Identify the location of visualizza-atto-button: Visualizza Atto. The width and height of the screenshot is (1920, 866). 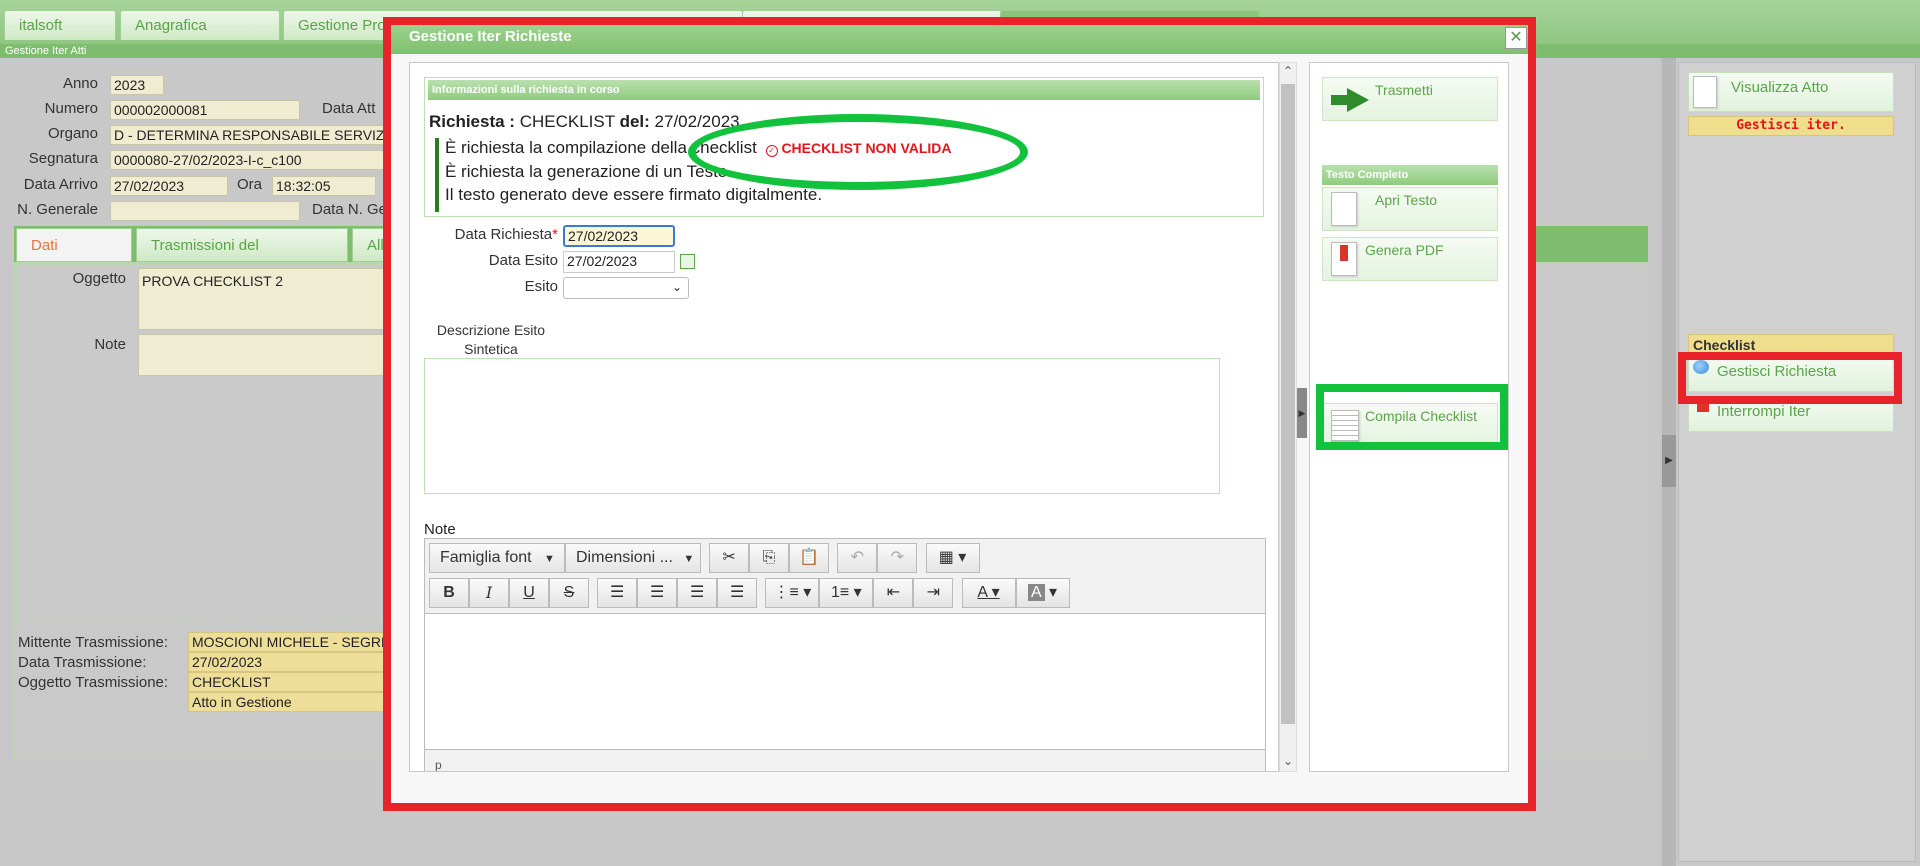
(1791, 92).